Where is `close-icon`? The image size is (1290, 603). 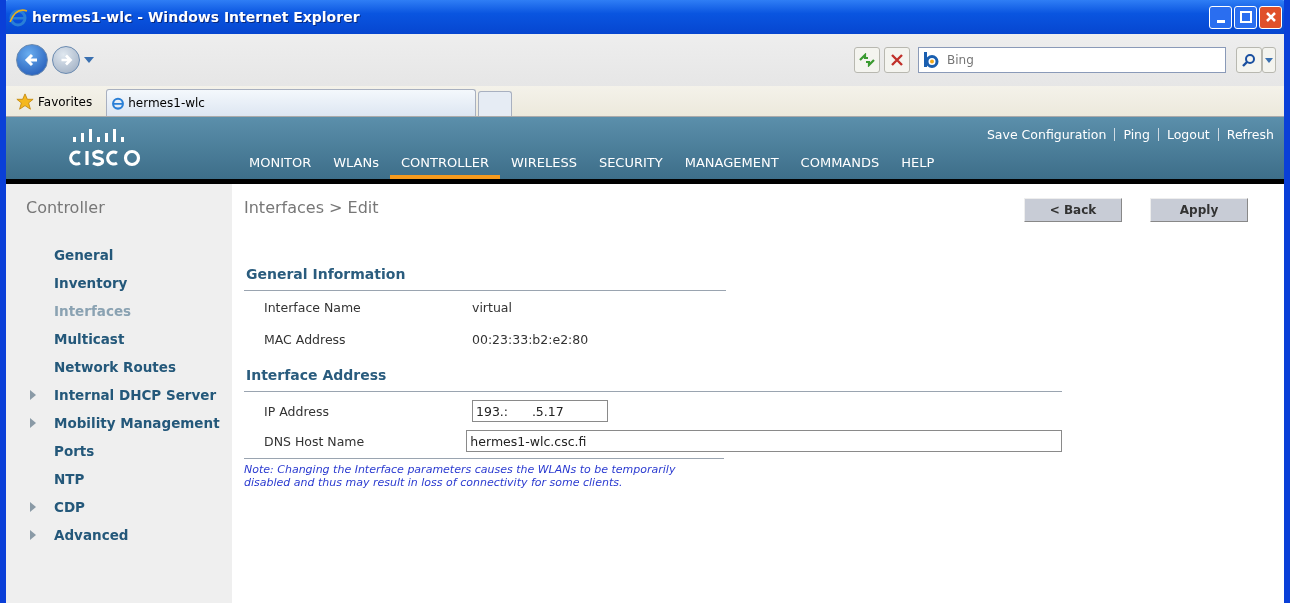 close-icon is located at coordinates (1270, 17).